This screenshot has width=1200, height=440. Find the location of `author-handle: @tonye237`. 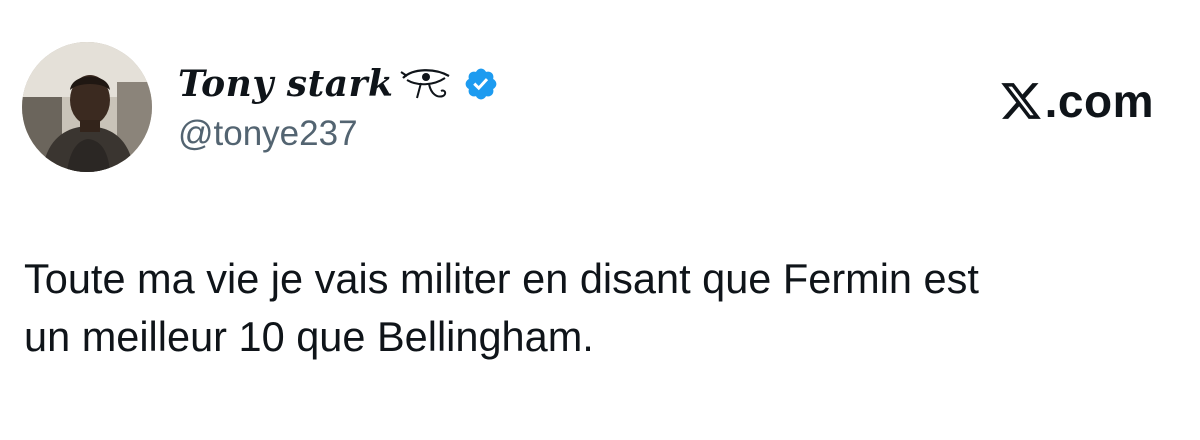

author-handle: @tonye237 is located at coordinates (268, 134).